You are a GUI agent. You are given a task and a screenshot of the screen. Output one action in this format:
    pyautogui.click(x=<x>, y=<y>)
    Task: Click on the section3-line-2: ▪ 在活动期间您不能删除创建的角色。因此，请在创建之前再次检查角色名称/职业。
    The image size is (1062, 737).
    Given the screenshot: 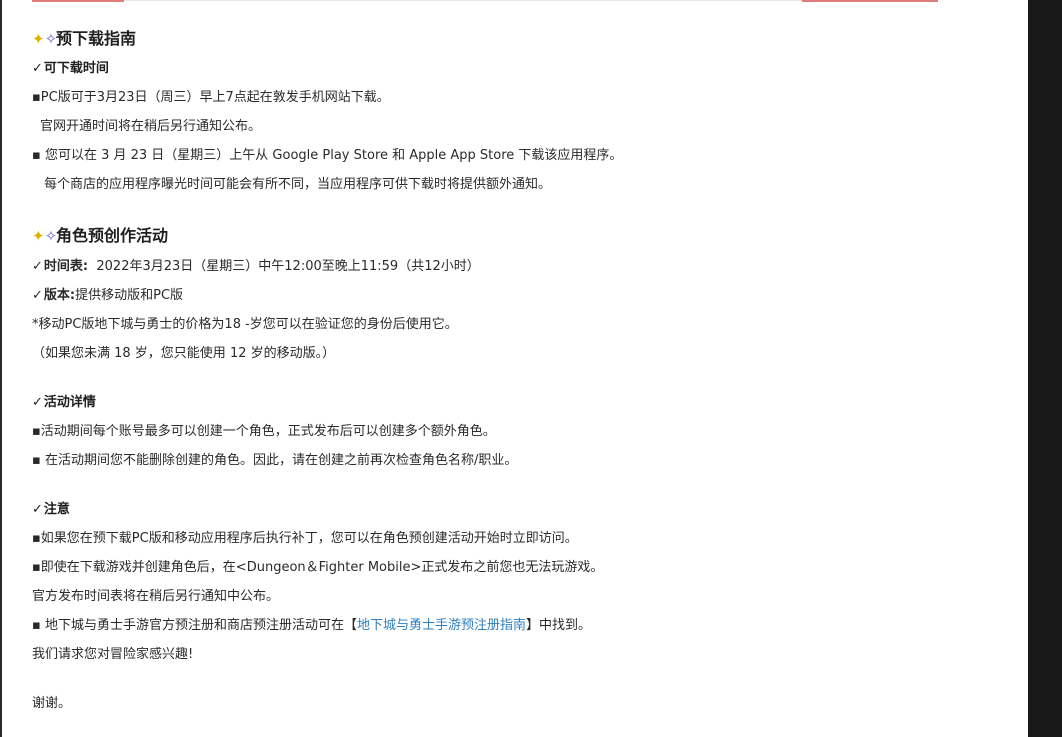 What is the action you would take?
    pyautogui.click(x=275, y=460)
    